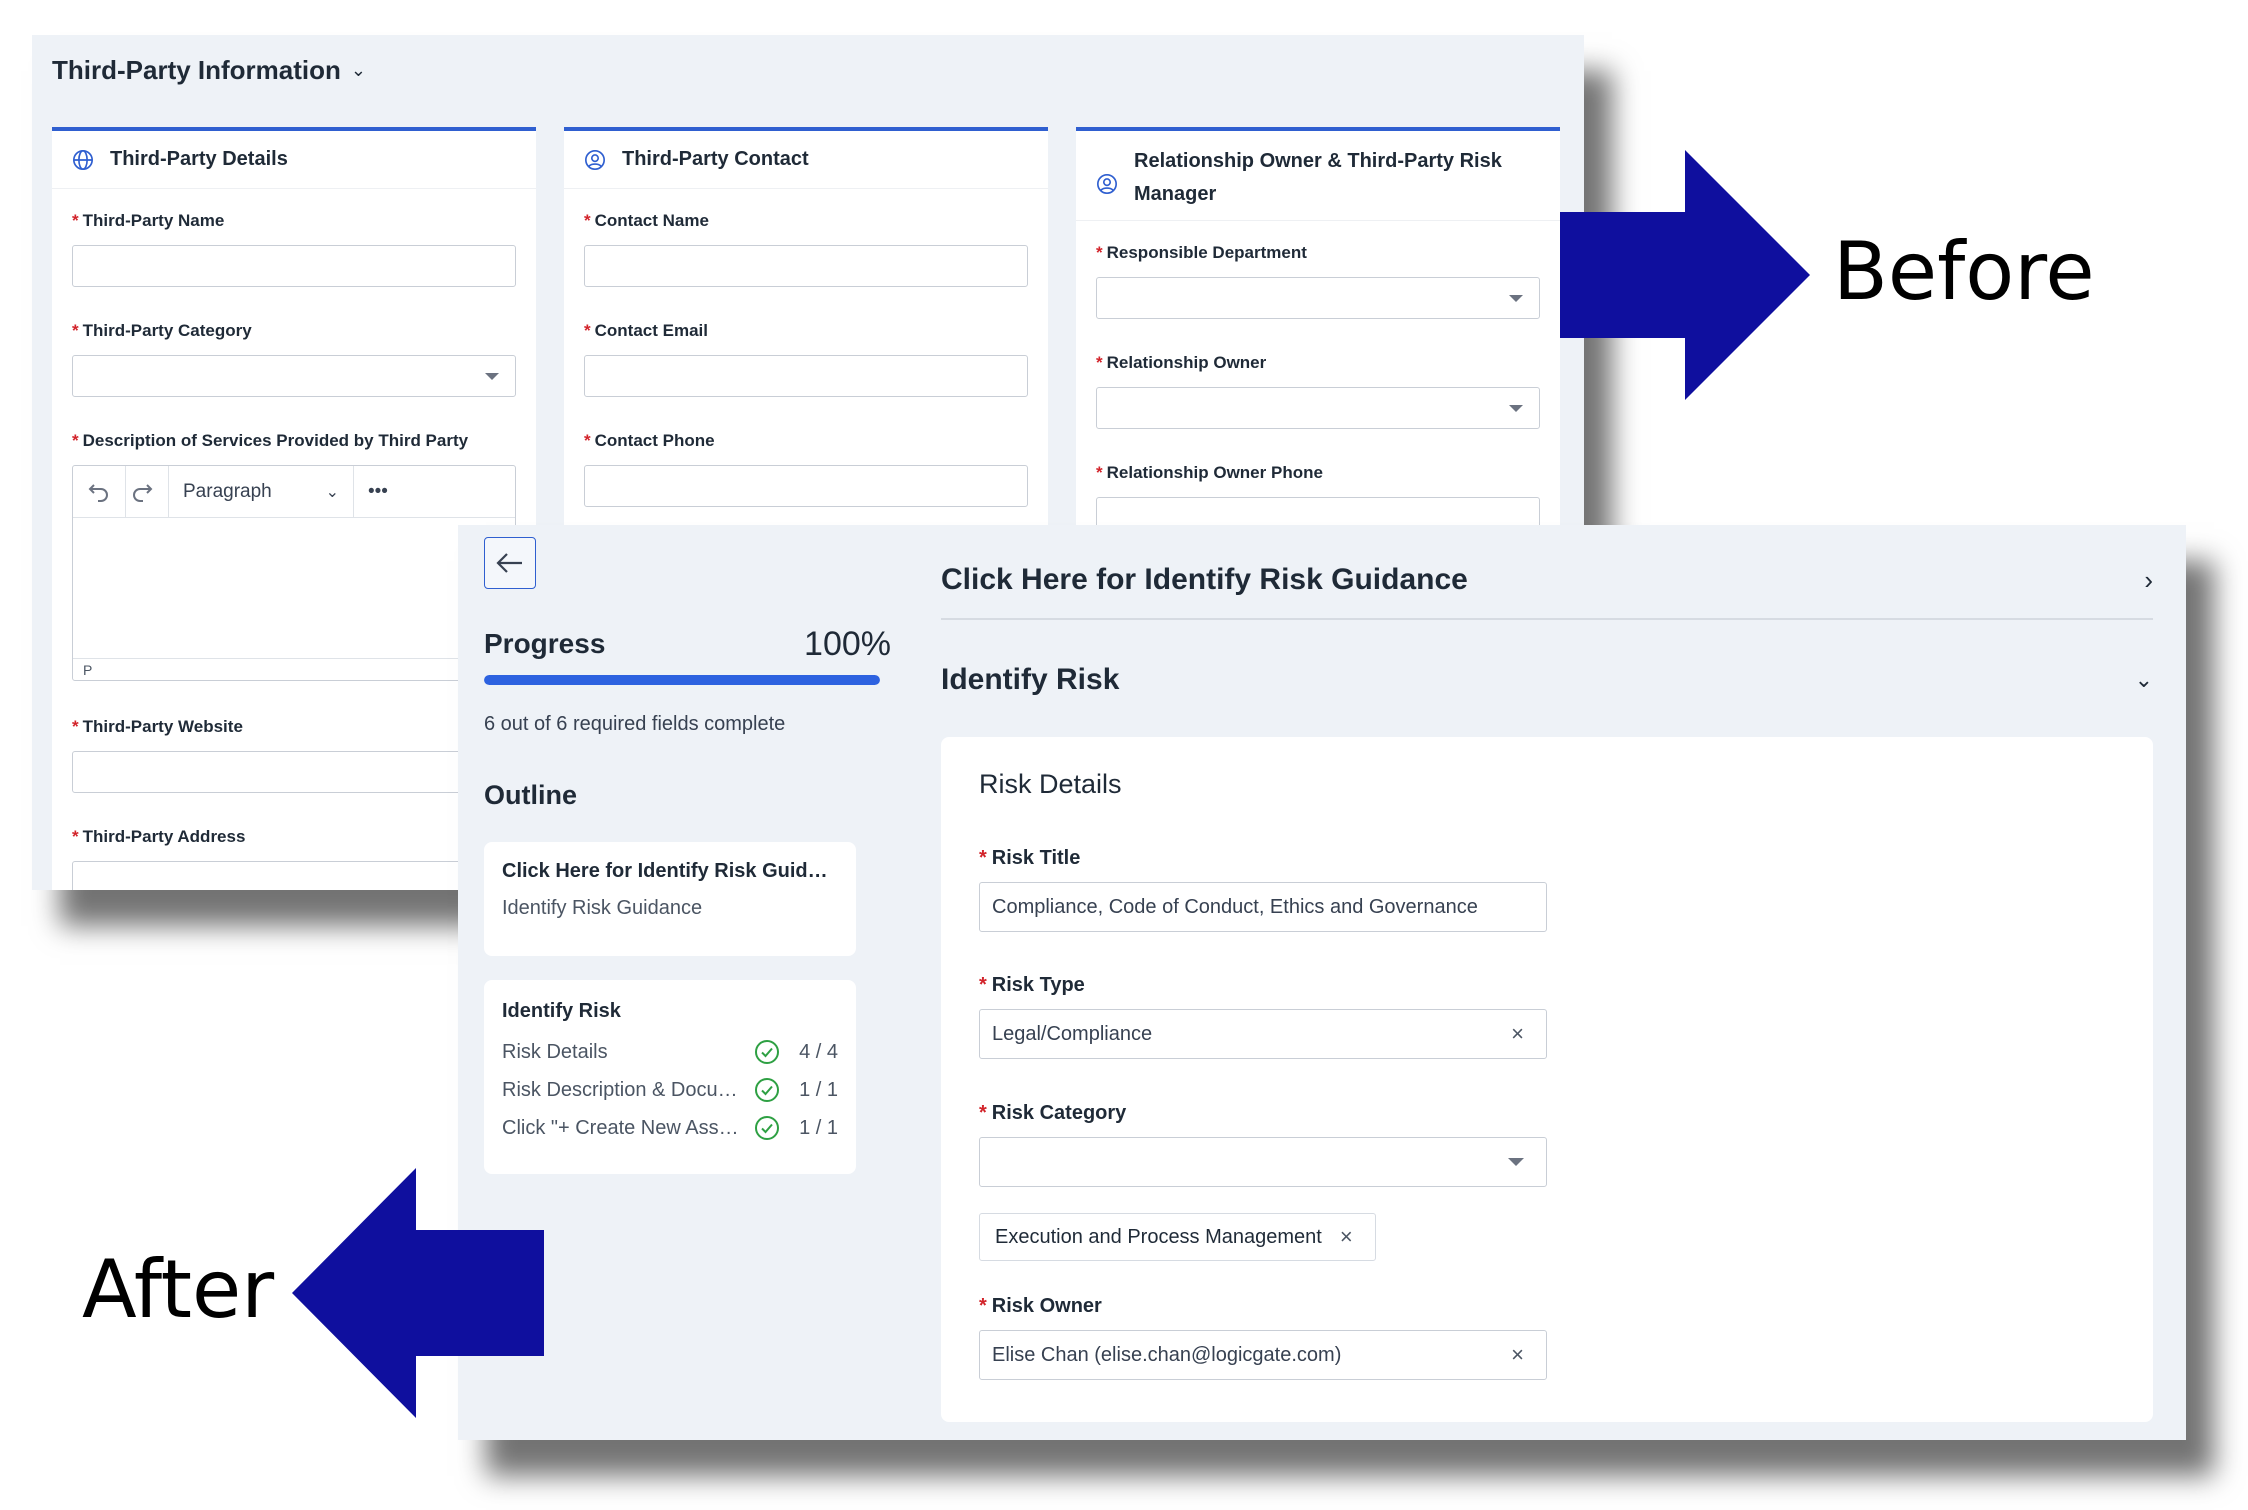 This screenshot has width=2248, height=1510. What do you see at coordinates (670, 1090) in the screenshot?
I see `outline-row: Risk Description & Documentation 1 / 1` at bounding box center [670, 1090].